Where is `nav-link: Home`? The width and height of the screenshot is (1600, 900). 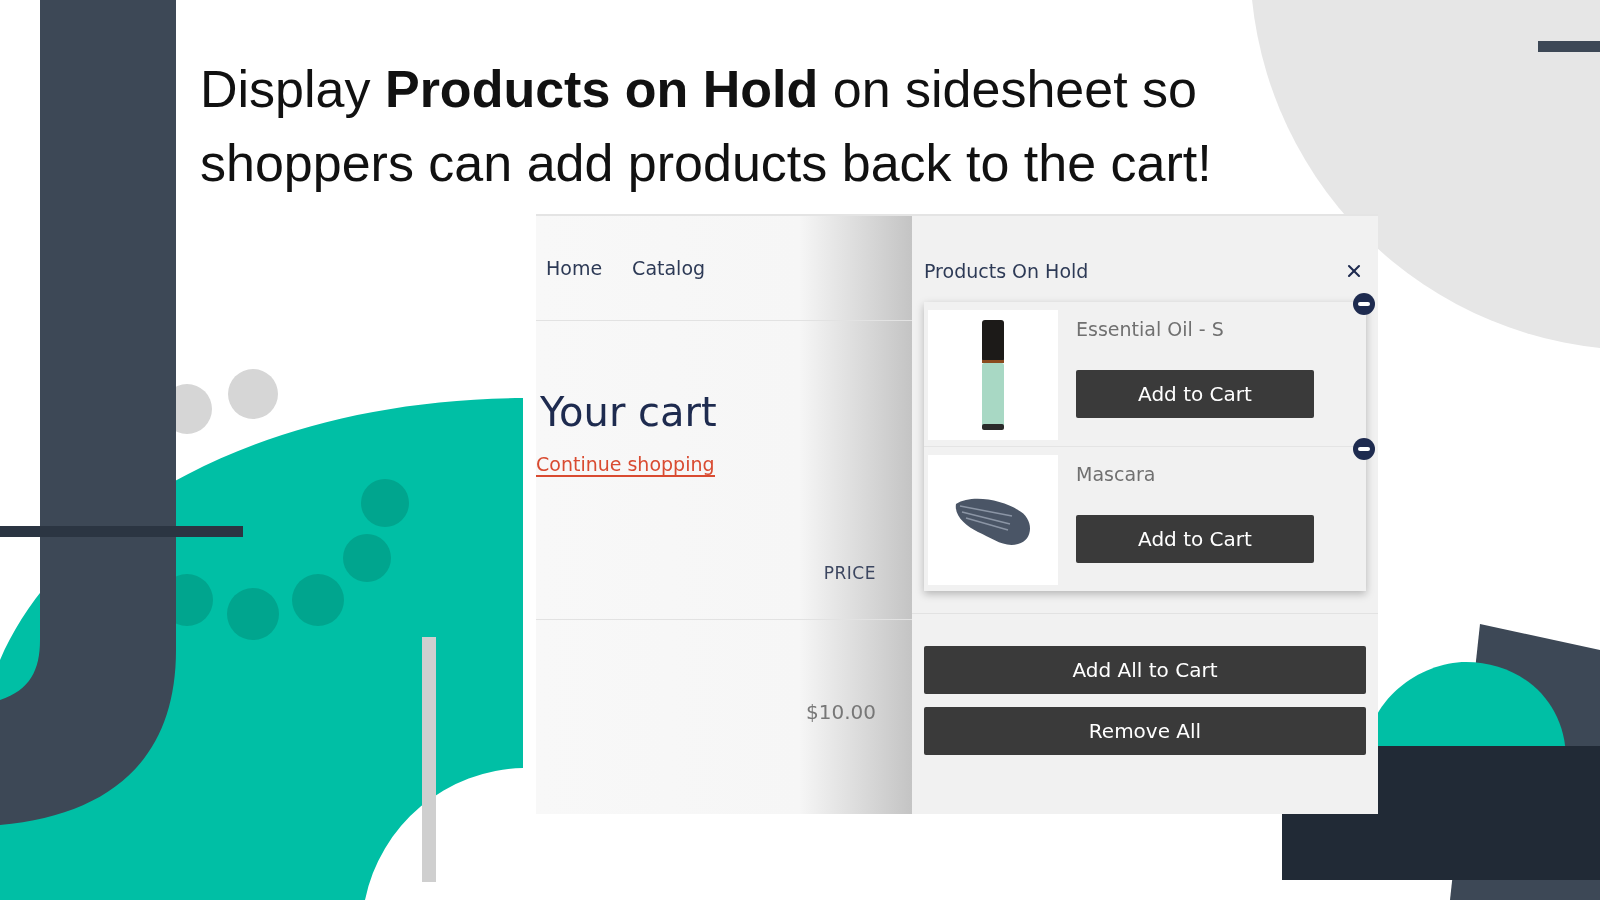
nav-link: Home is located at coordinates (574, 268).